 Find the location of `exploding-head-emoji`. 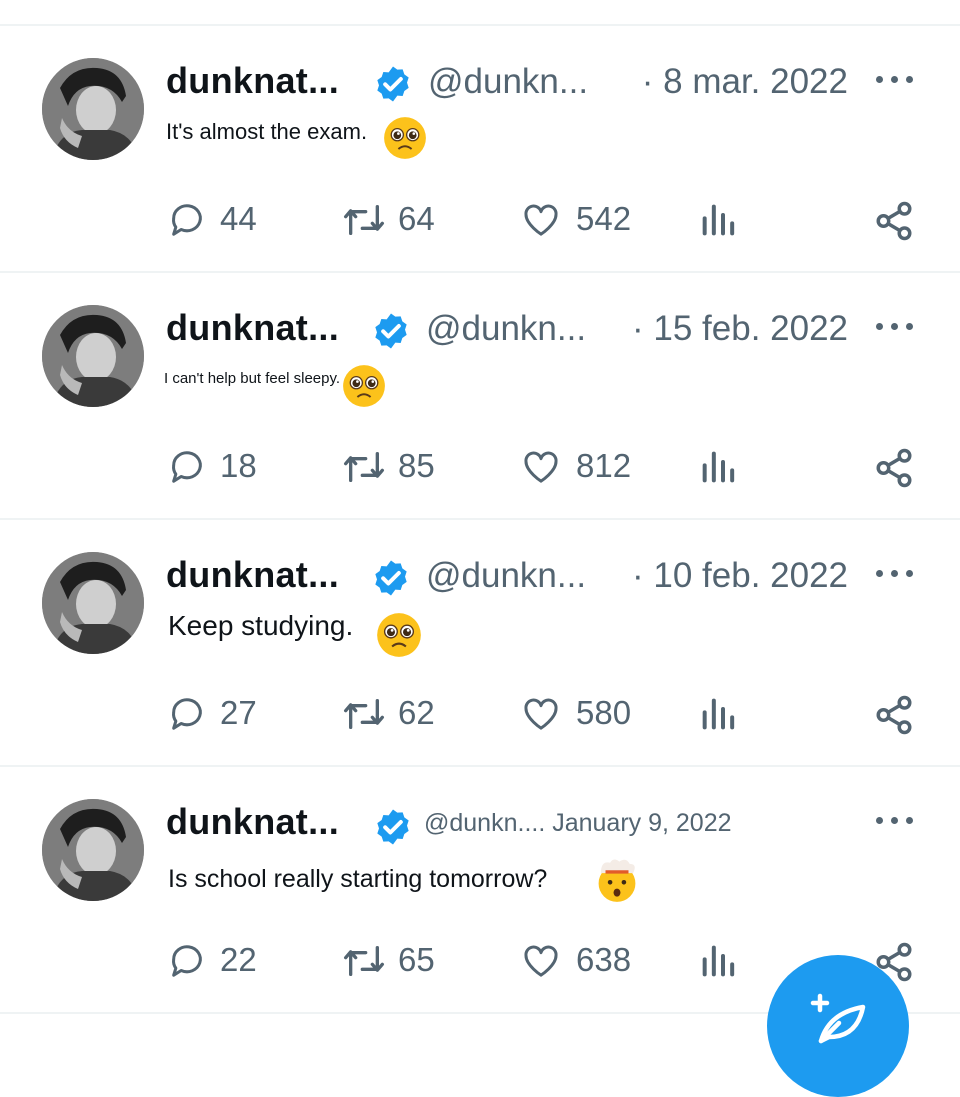

exploding-head-emoji is located at coordinates (617, 880).